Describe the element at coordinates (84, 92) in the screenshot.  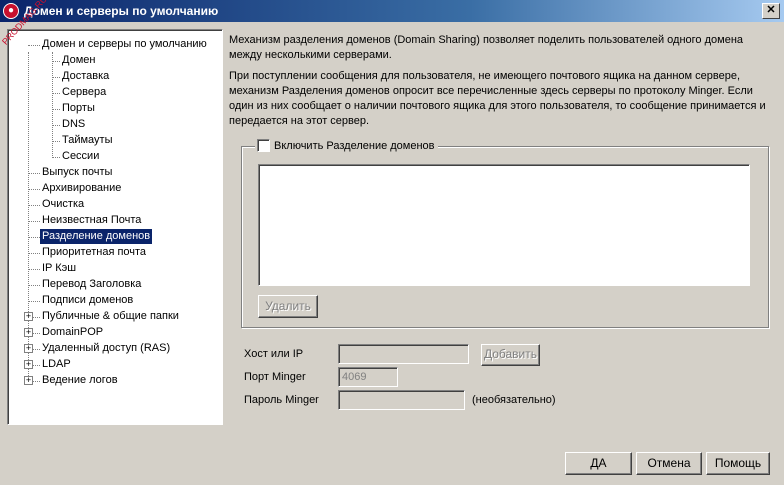
I see `tree-item-servers: Сервера` at that location.